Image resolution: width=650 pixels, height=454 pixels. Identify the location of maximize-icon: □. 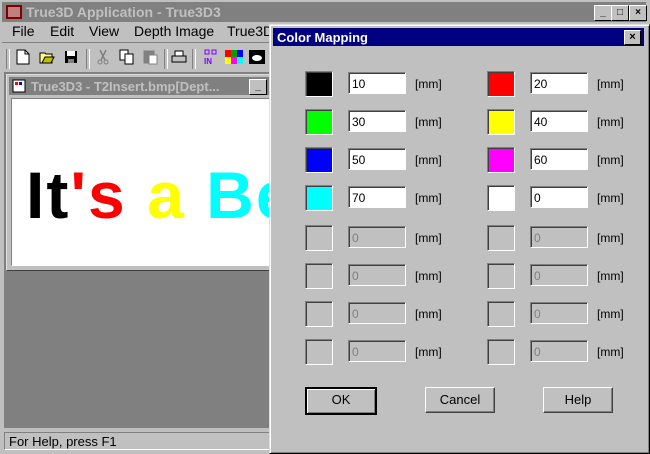
(620, 12).